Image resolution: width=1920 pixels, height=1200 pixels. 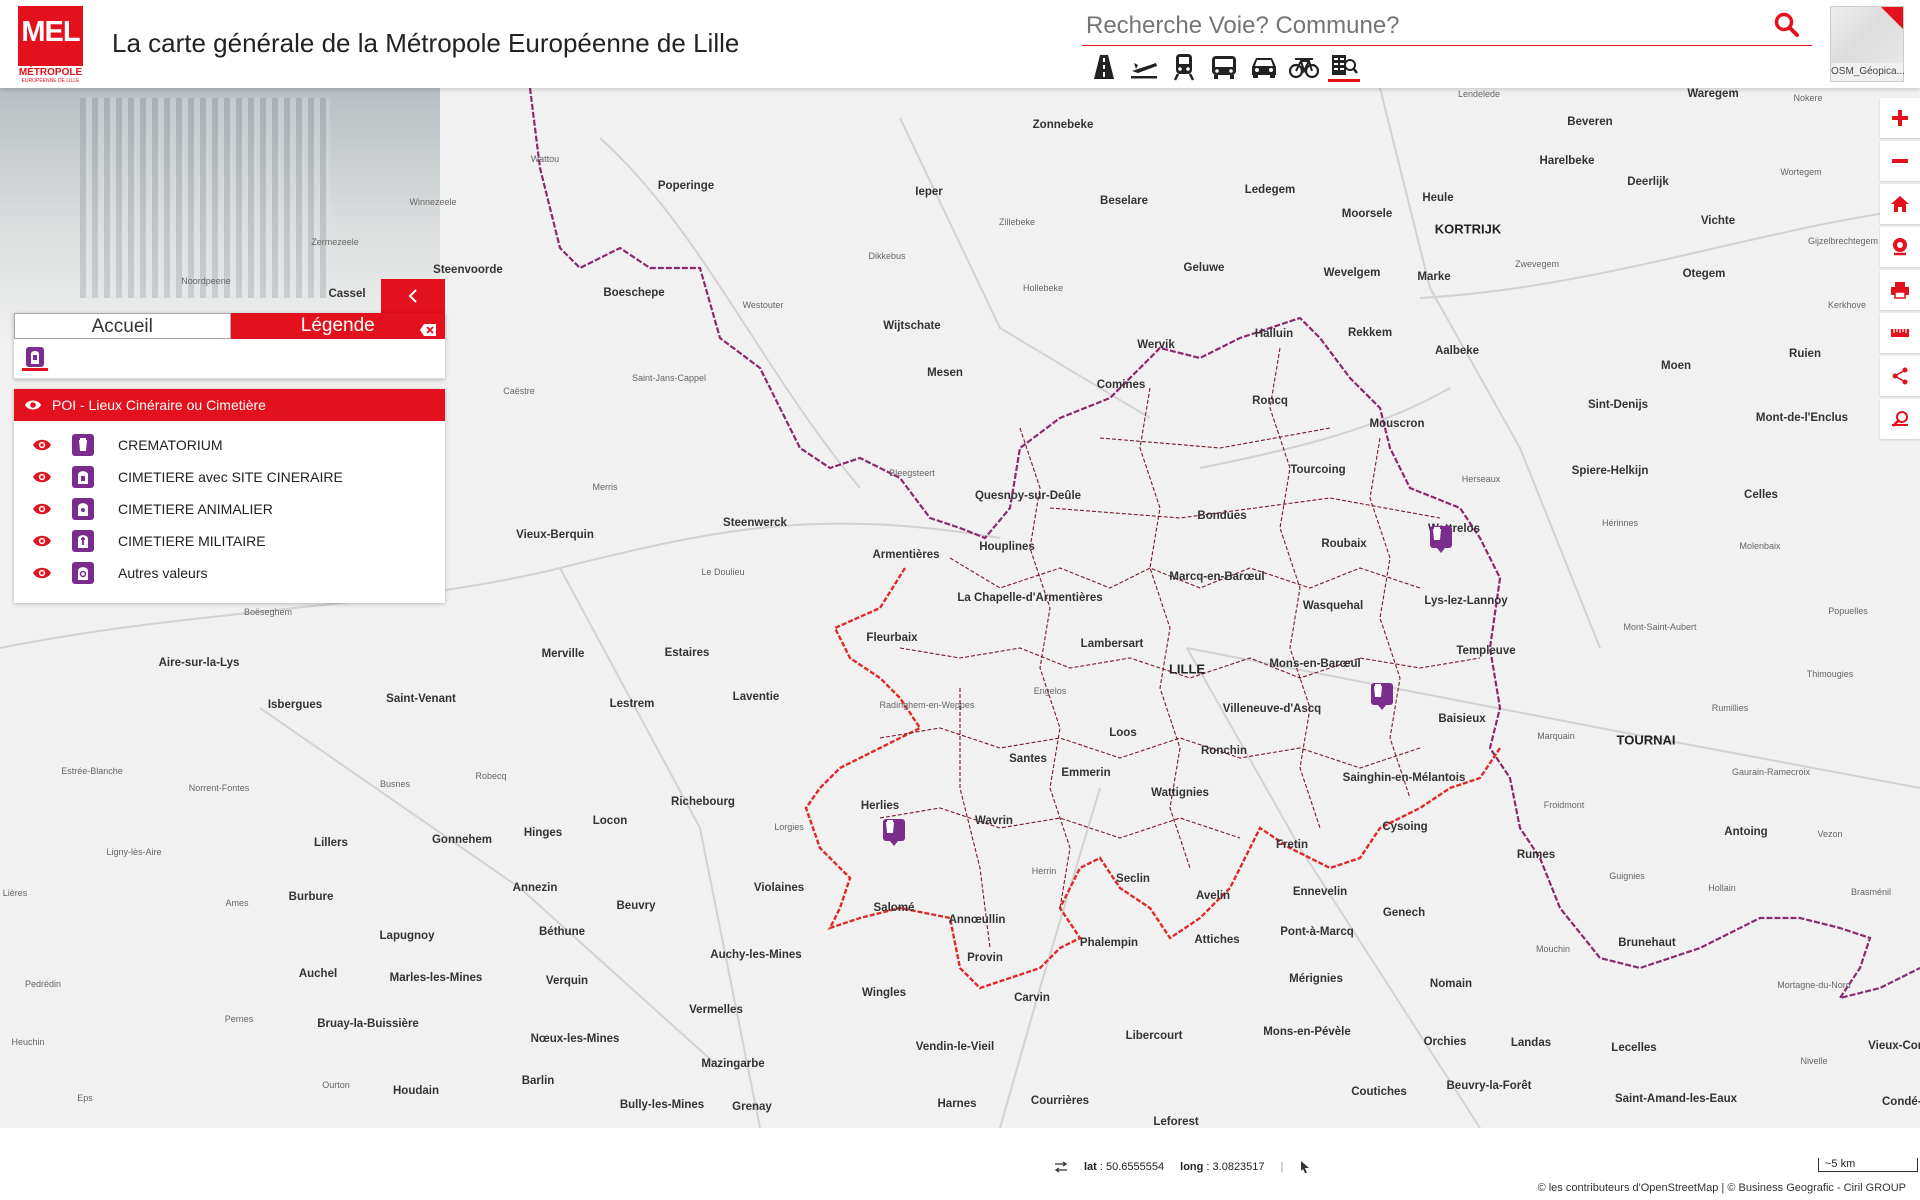 I want to click on place-label: Zwevegem, so click(x=1537, y=264).